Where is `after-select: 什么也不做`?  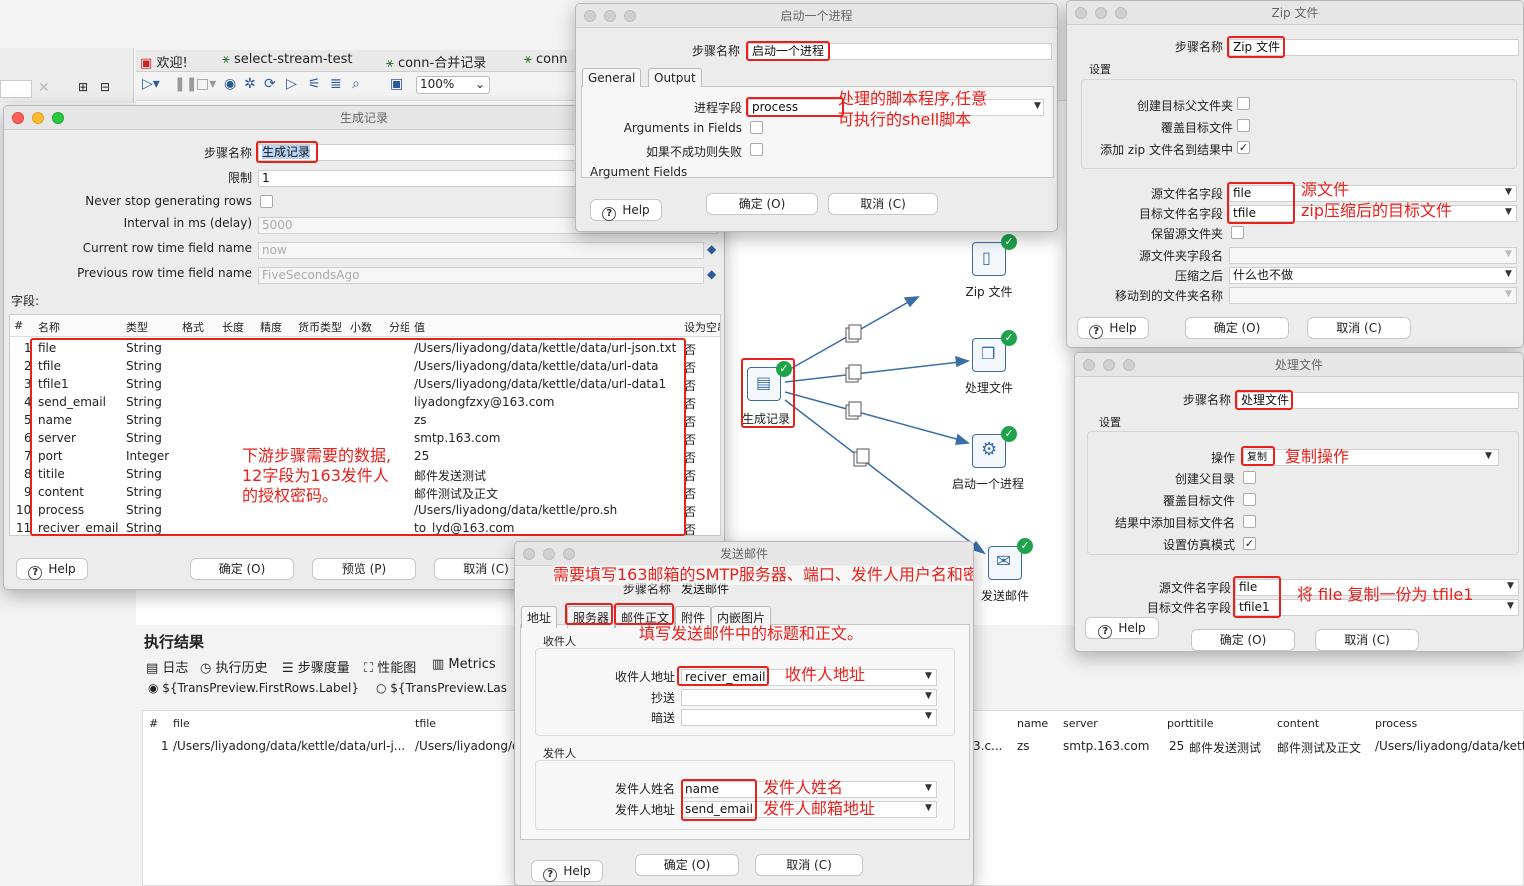
after-select: 什么也不做 is located at coordinates (1373, 275).